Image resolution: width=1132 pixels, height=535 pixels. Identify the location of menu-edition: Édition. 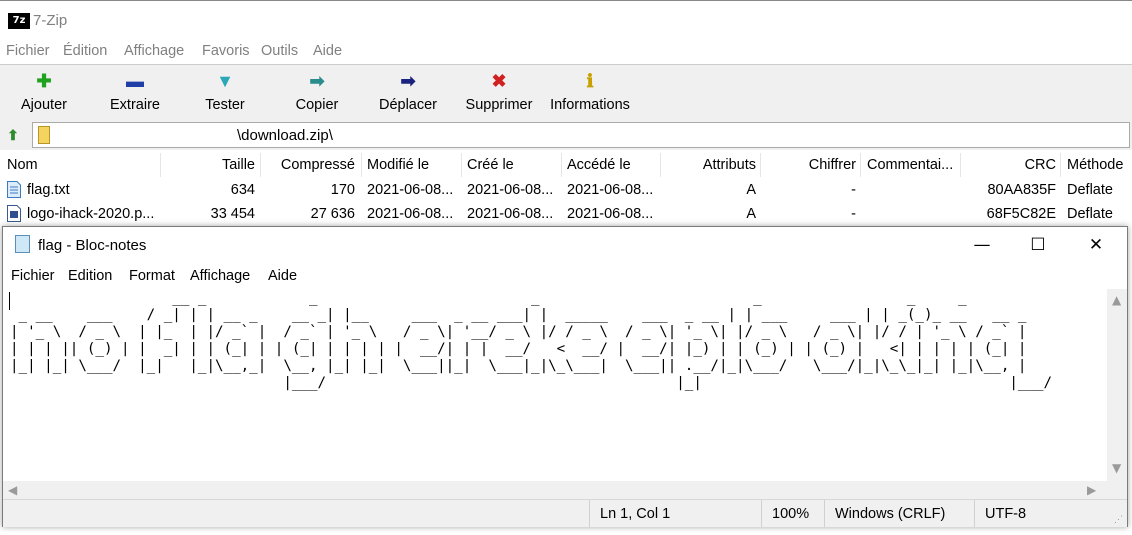
(85, 51).